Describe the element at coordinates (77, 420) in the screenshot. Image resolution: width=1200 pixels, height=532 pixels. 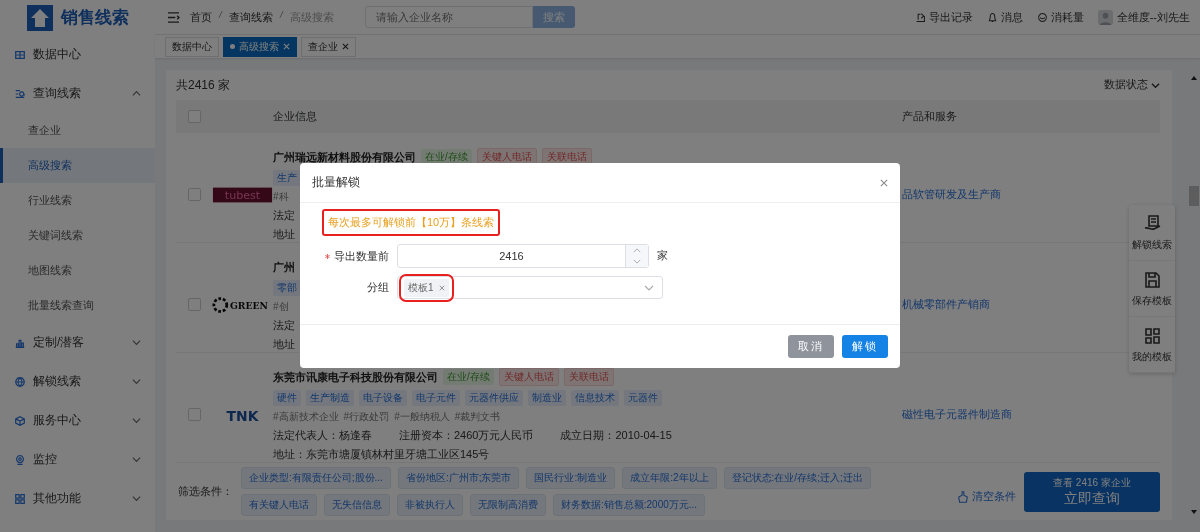
I see `sidebar-item: 服务中心` at that location.